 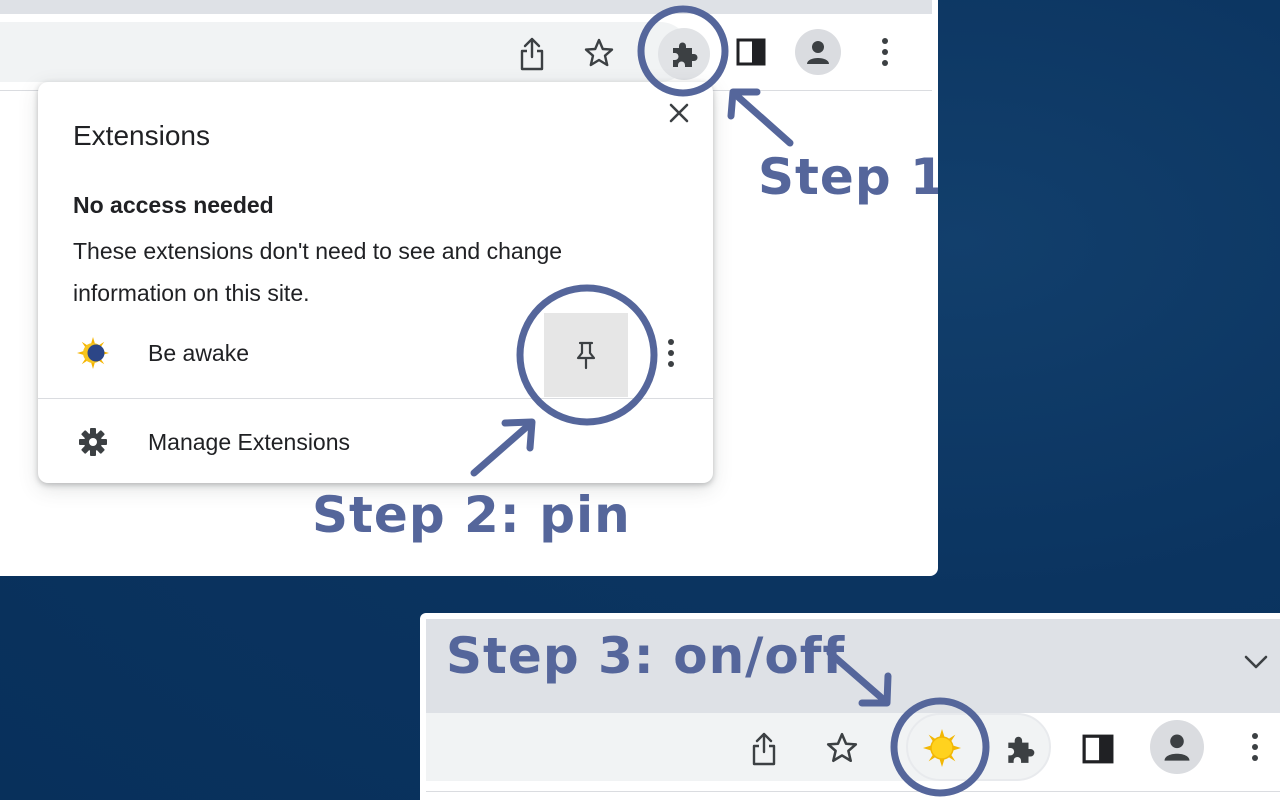 I want to click on be-awake-sun-icon, so click(x=942, y=748).